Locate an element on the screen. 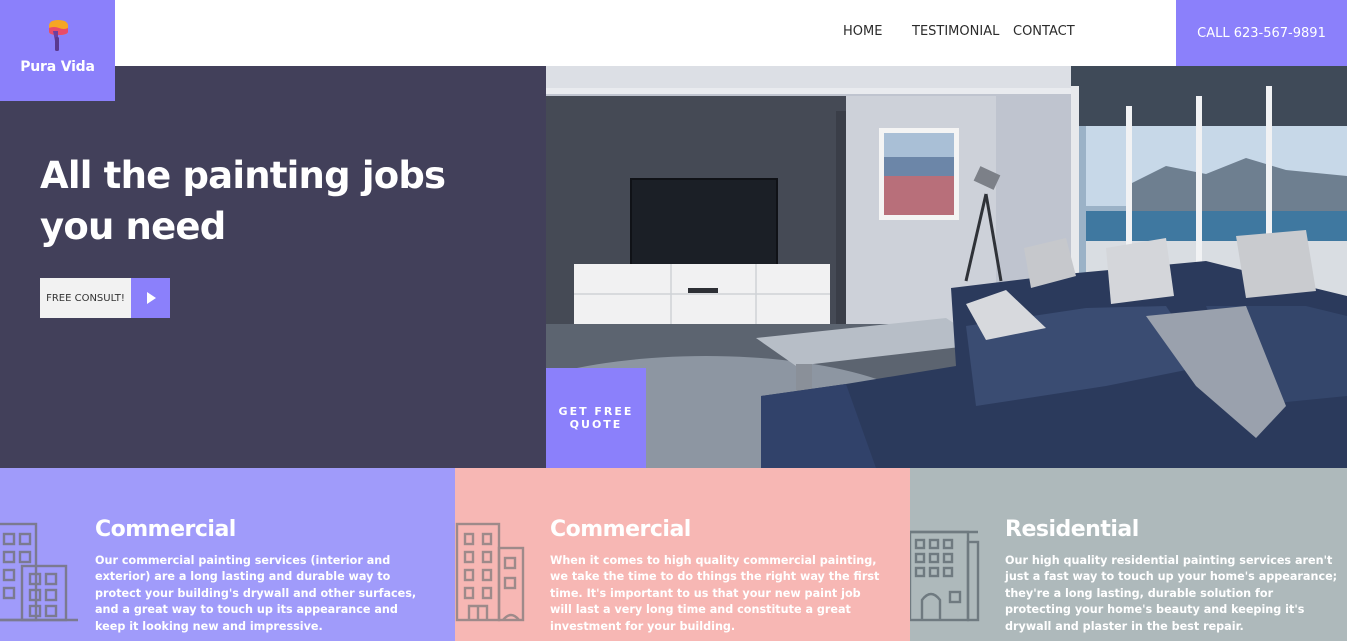 The height and width of the screenshot is (641, 1347). call-phone-button: CALL 623-567-9891 is located at coordinates (1261, 33).